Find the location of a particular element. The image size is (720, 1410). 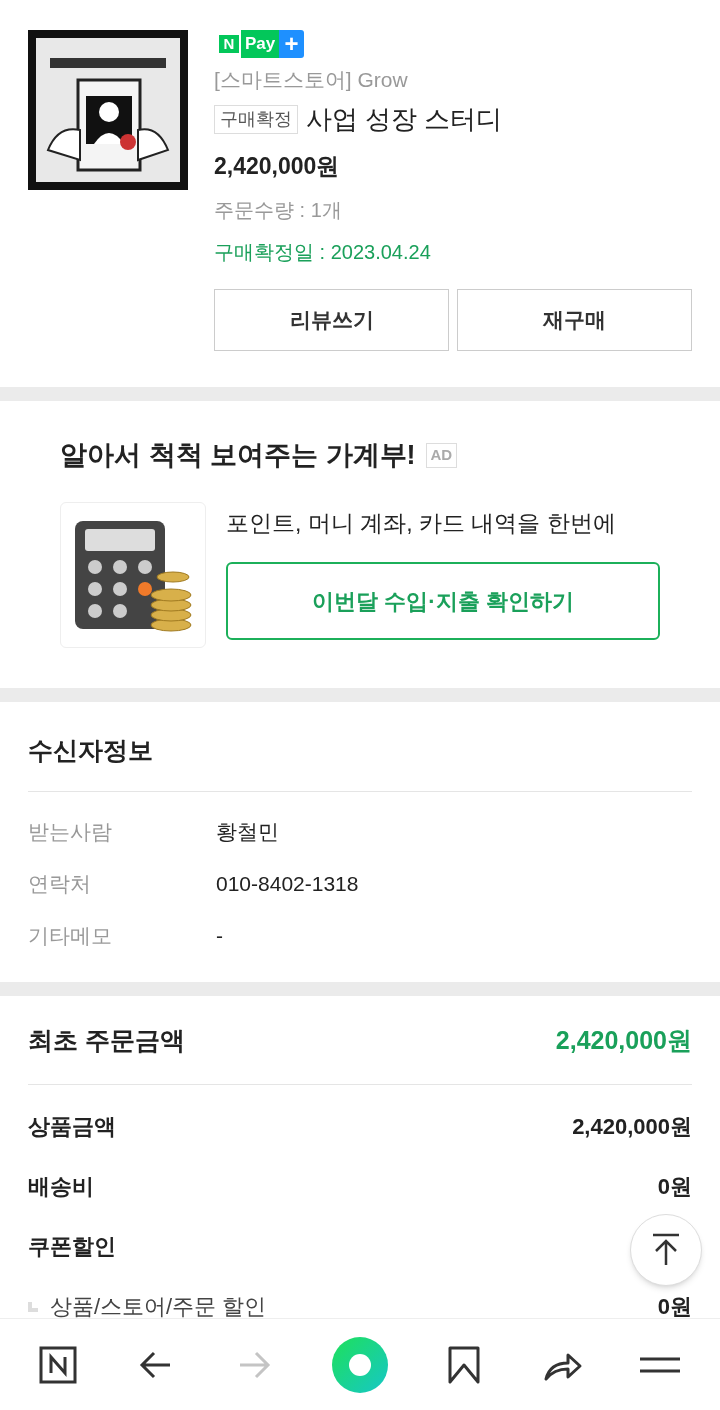

amount-label: 배송비 is located at coordinates (61, 1187).